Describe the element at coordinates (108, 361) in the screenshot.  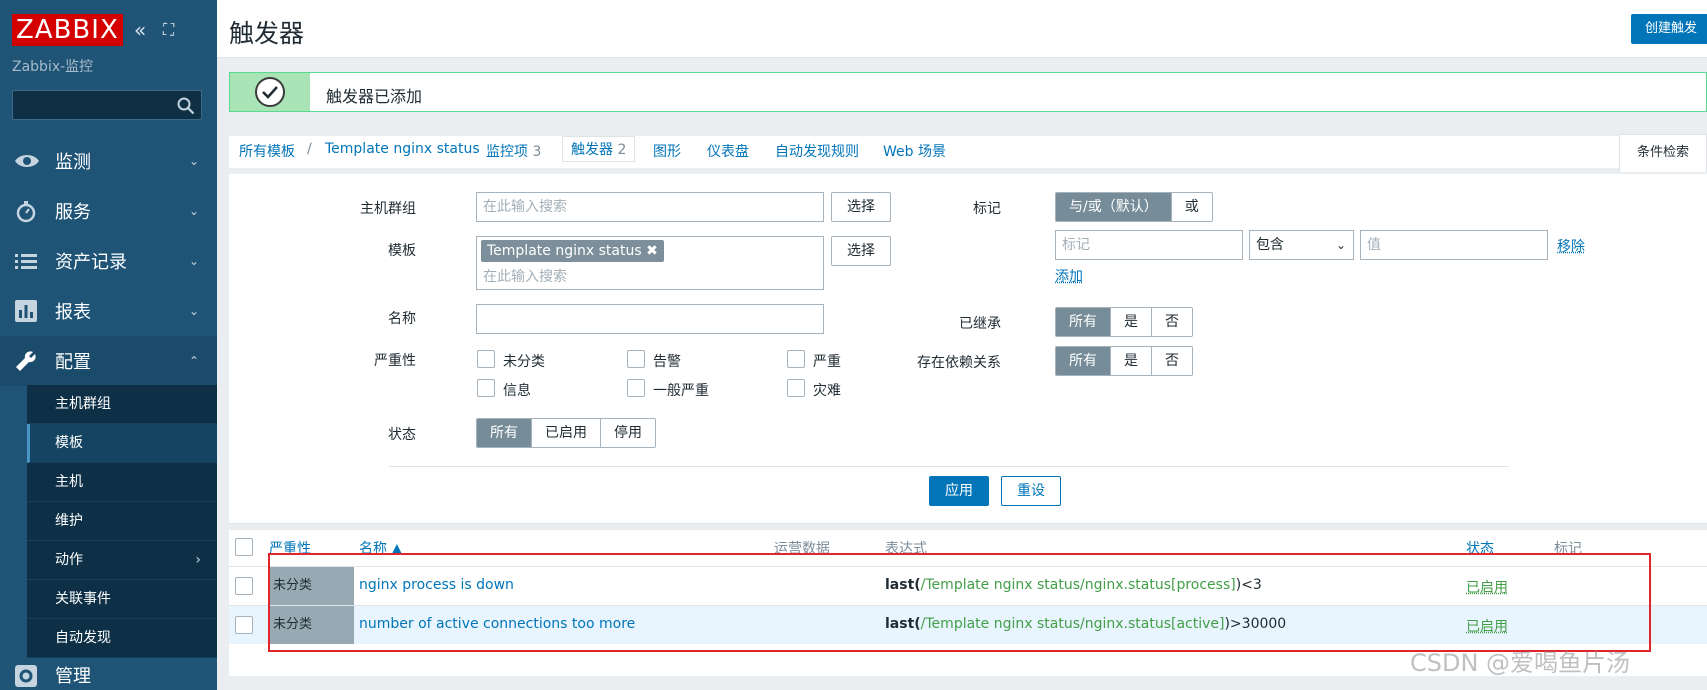
I see `menu-configuration: 配置 ⌃` at that location.